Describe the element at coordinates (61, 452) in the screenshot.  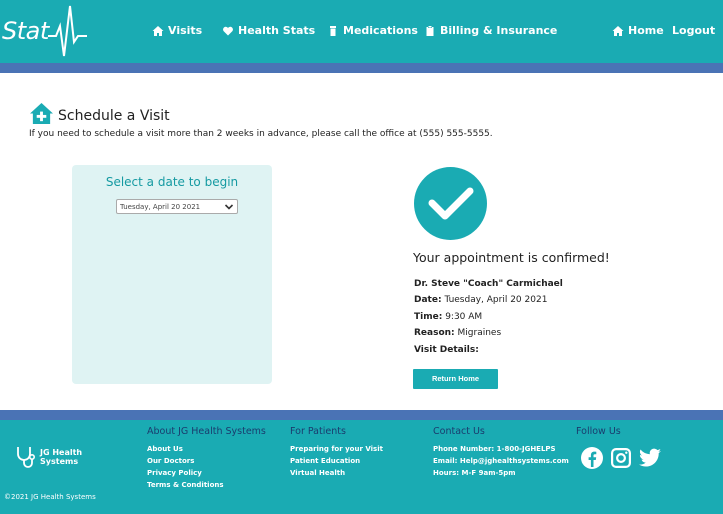
I see `footer-logo-line1: JG Health` at that location.